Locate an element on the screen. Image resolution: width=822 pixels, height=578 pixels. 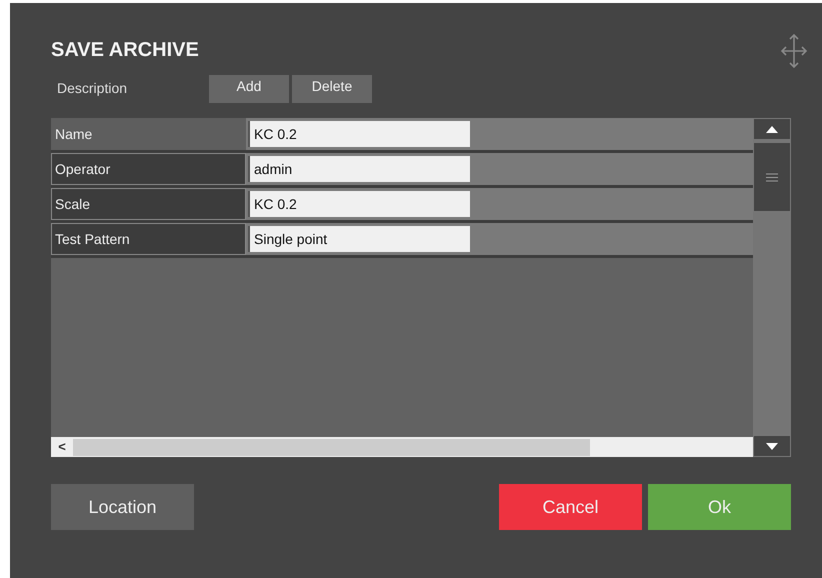
scroll-up-button is located at coordinates (772, 129).